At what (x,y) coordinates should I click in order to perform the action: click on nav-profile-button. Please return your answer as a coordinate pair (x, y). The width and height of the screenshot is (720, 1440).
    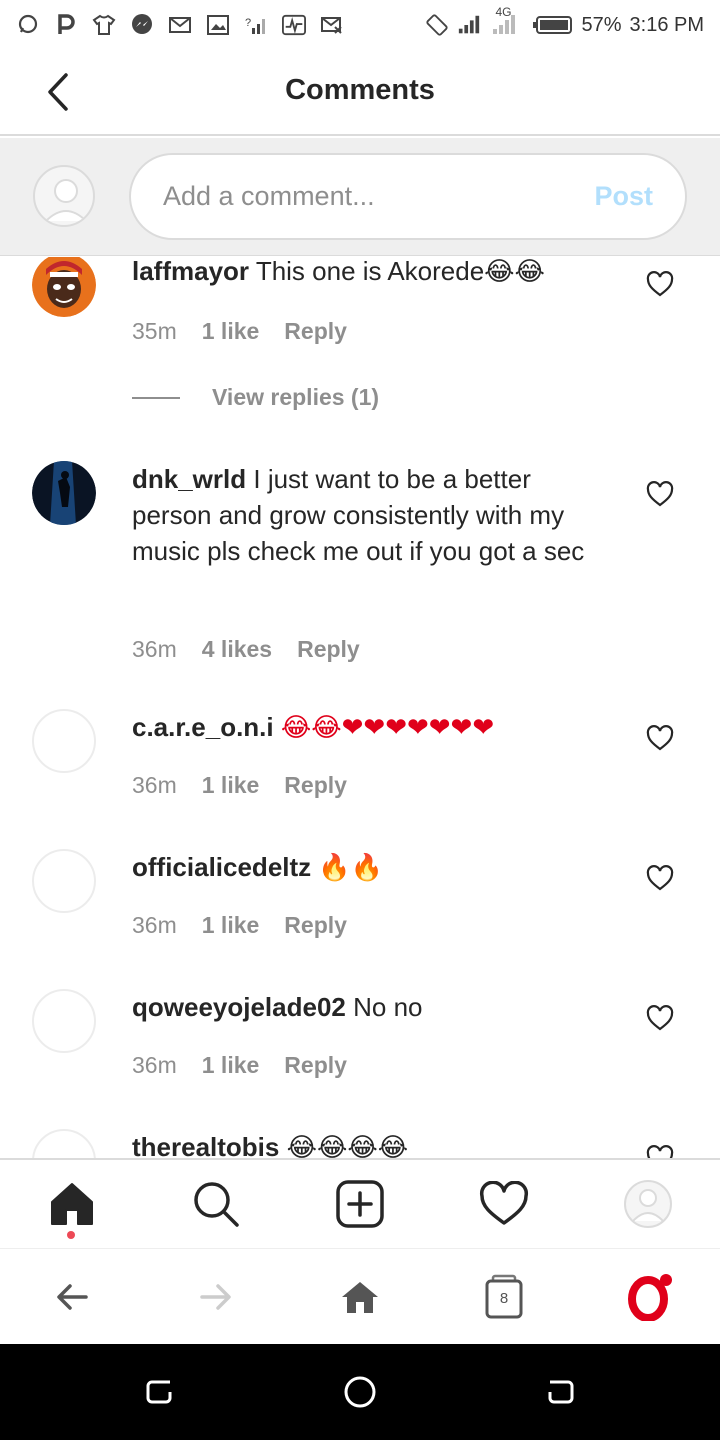
    Looking at the image, I should click on (648, 1204).